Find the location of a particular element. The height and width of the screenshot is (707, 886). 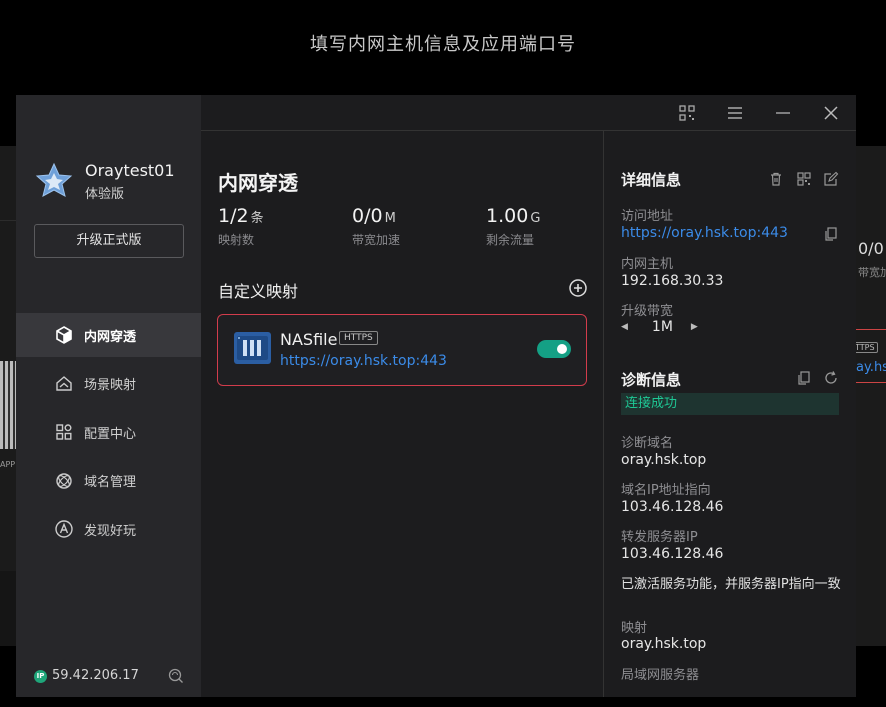

background-window-right: 0/0 带宽加 TTPS ay.hsk is located at coordinates (869, 396).